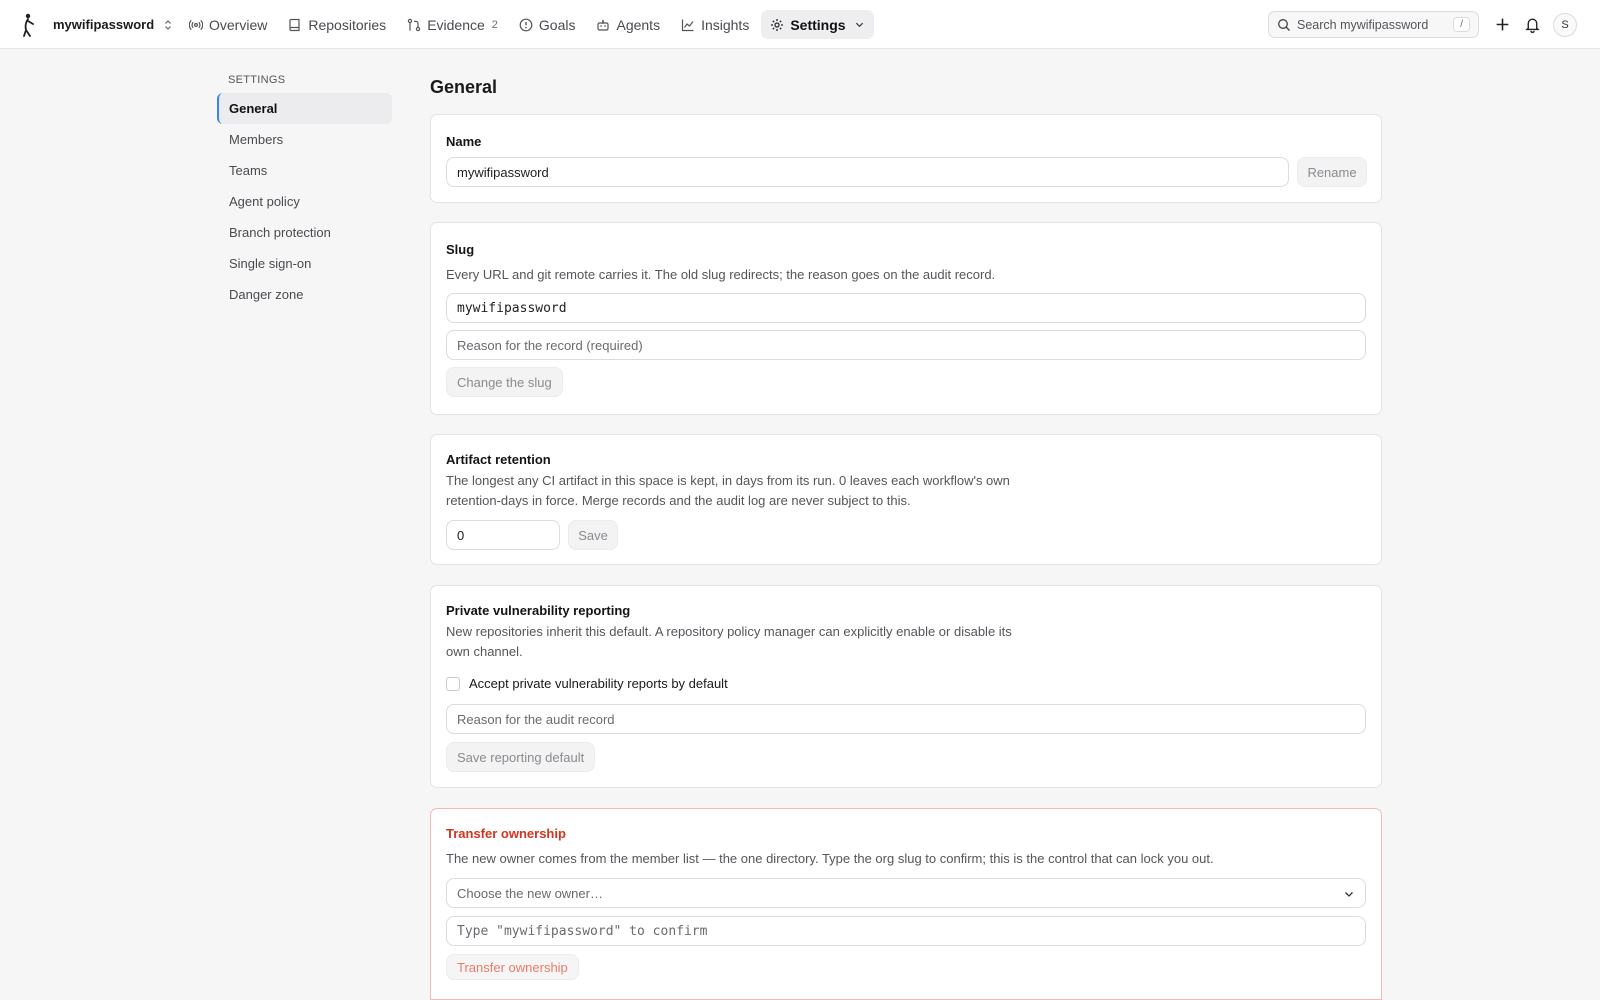 This screenshot has width=1600, height=1000. I want to click on name-card: Name mywifipassword Rename, so click(906, 158).